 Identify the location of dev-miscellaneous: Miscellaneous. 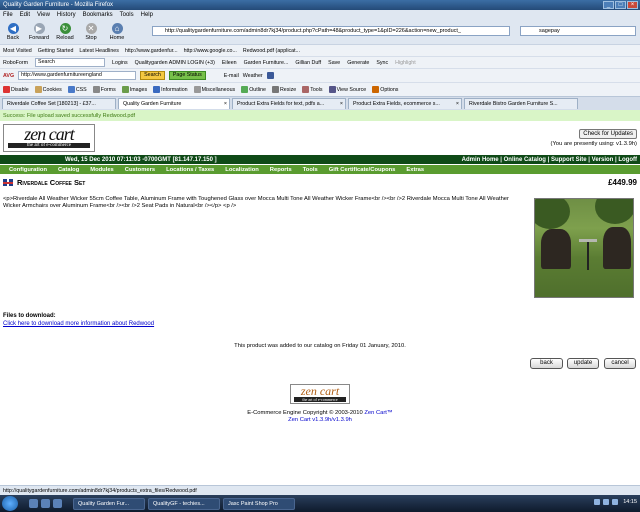
(214, 89).